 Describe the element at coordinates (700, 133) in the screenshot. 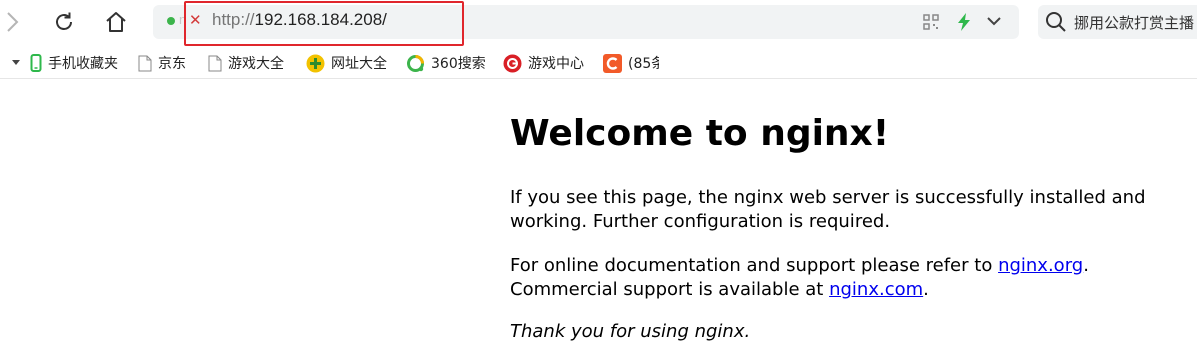

I see `page-title: Welcome to nginx!` at that location.